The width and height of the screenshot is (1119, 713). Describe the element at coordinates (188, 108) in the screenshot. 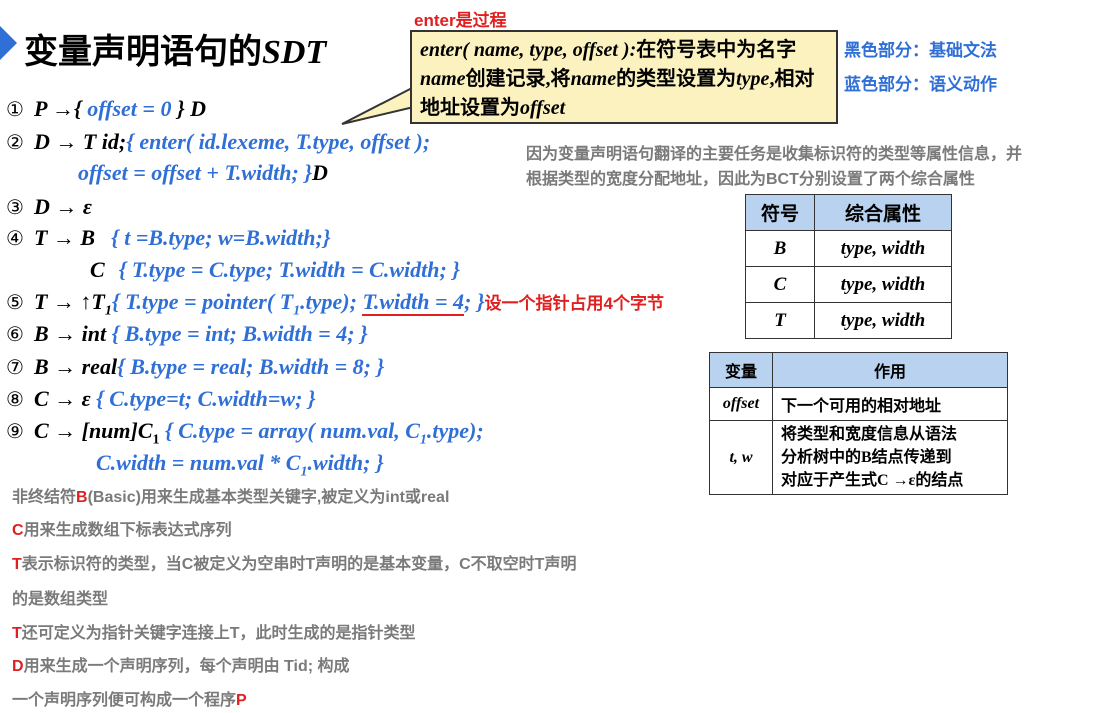

I see `rule-grammar: } D` at that location.